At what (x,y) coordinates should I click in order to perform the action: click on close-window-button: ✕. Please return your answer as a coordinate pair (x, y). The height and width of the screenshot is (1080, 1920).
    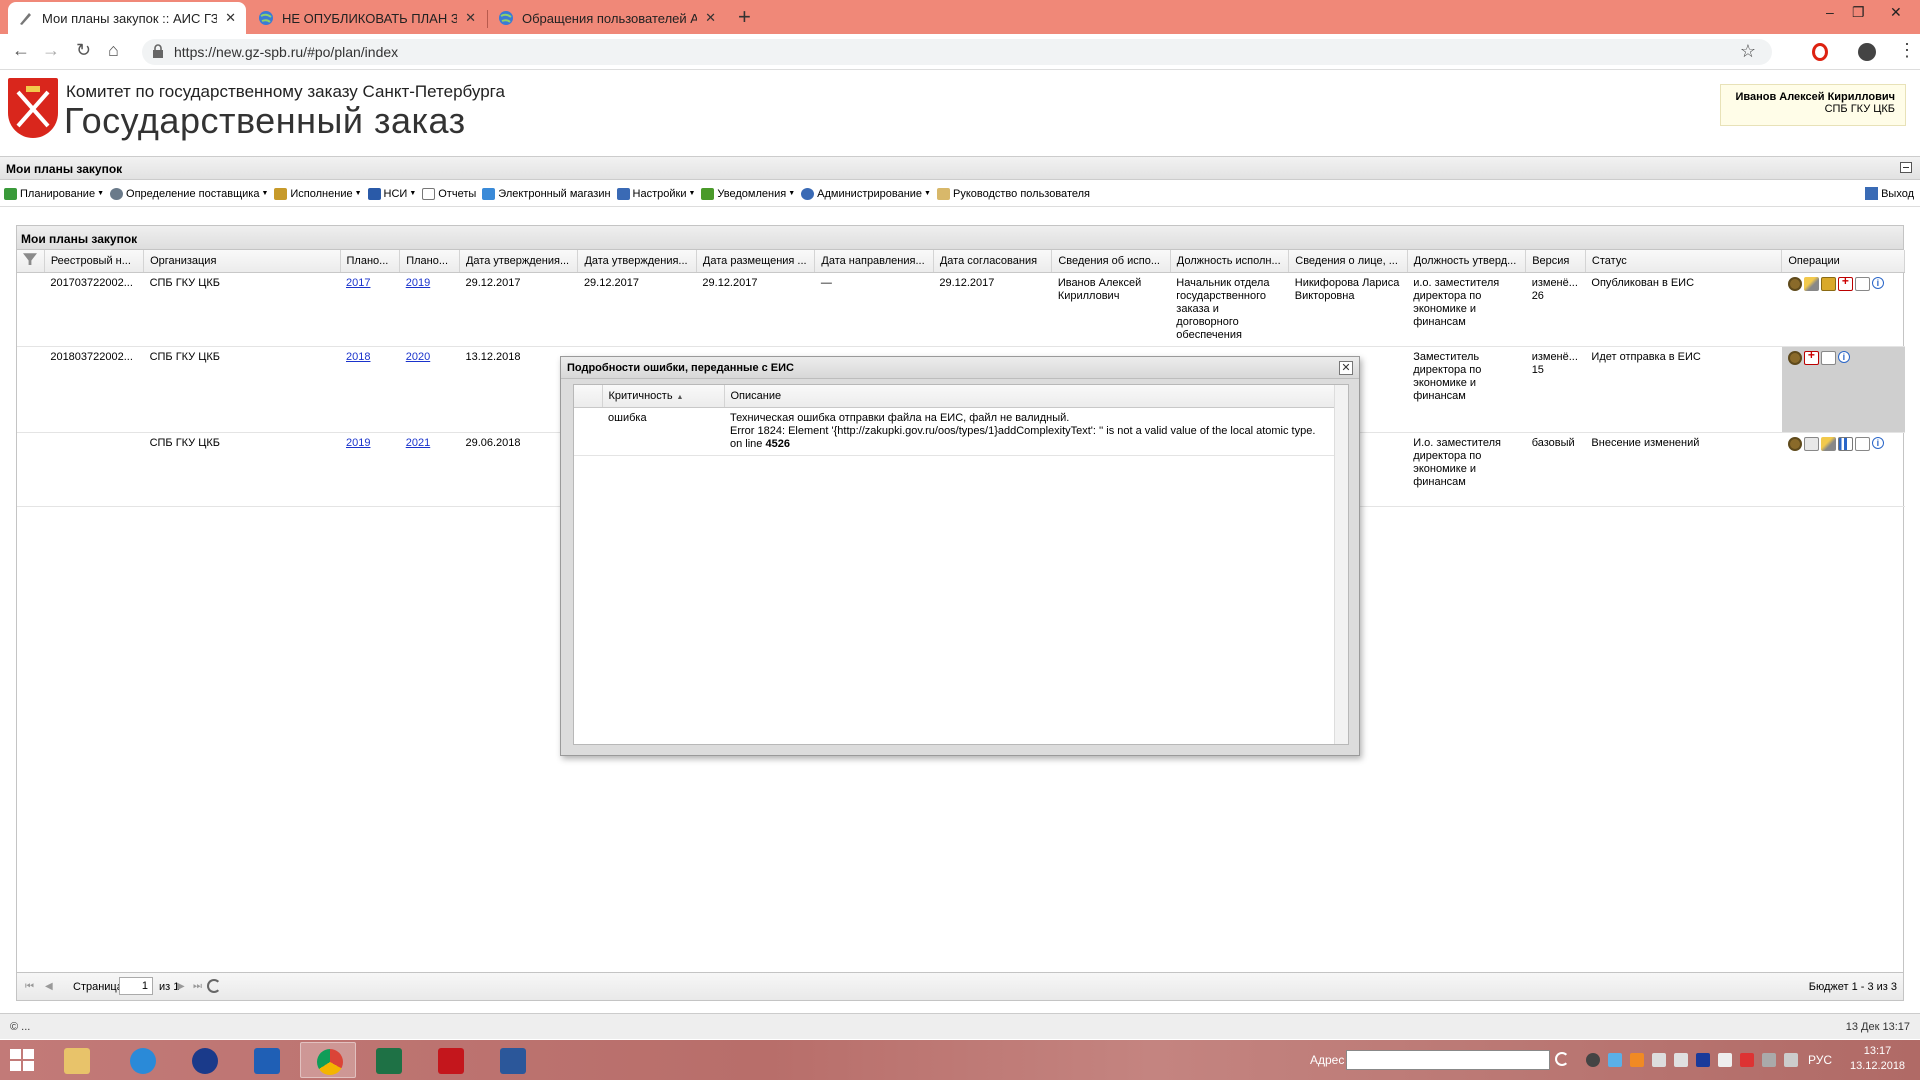
    Looking at the image, I should click on (1896, 12).